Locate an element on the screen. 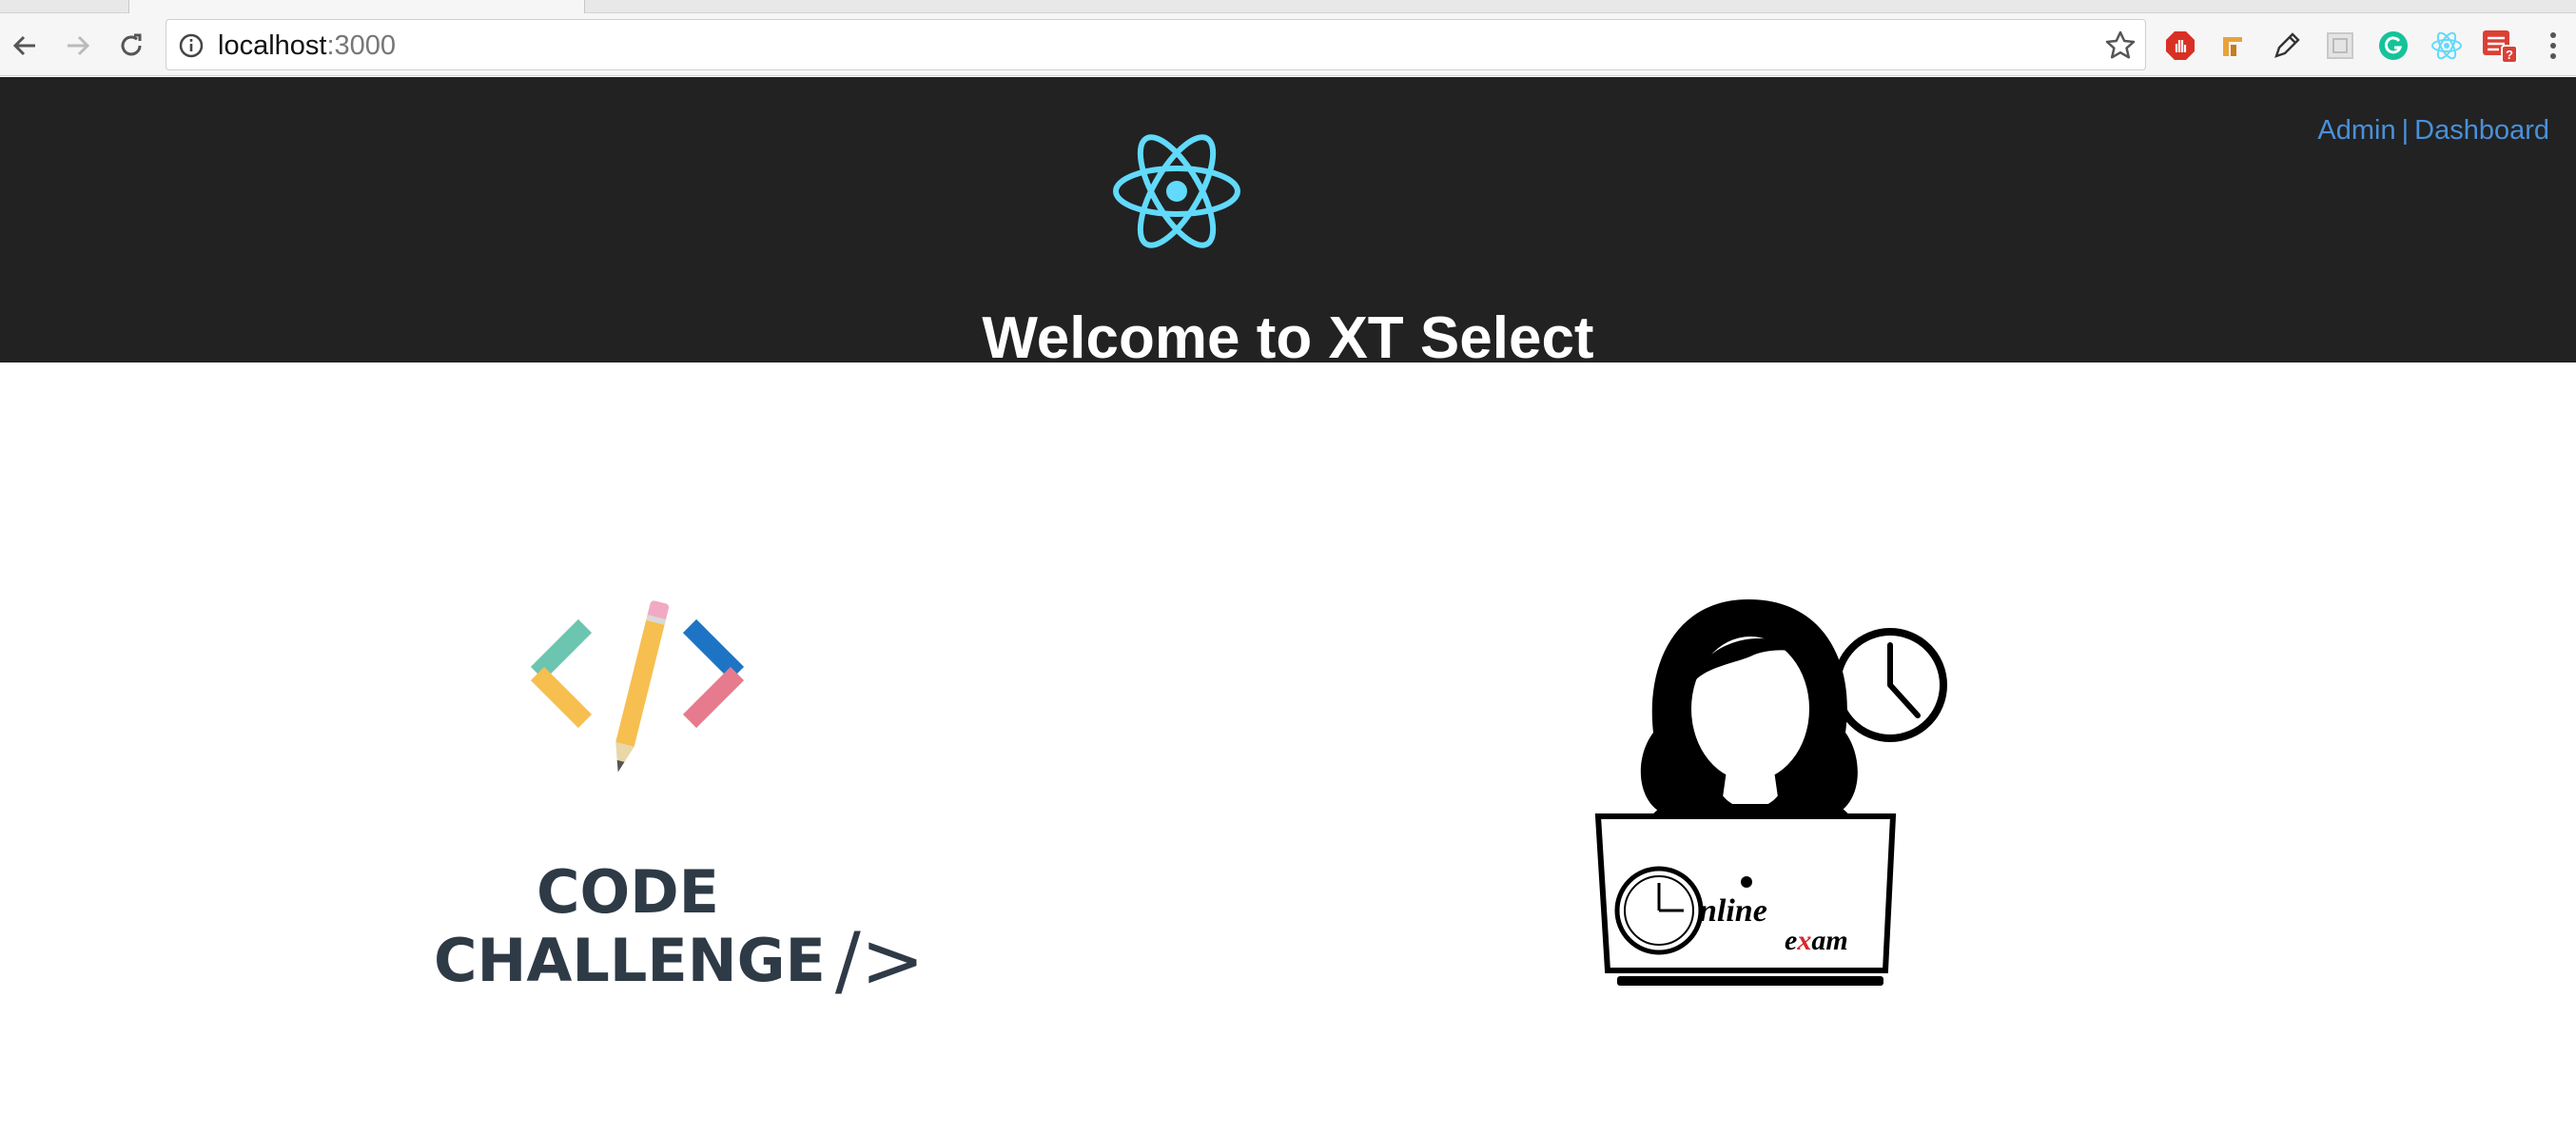  online-exam-card: nline exam is located at coordinates (1779, 789).